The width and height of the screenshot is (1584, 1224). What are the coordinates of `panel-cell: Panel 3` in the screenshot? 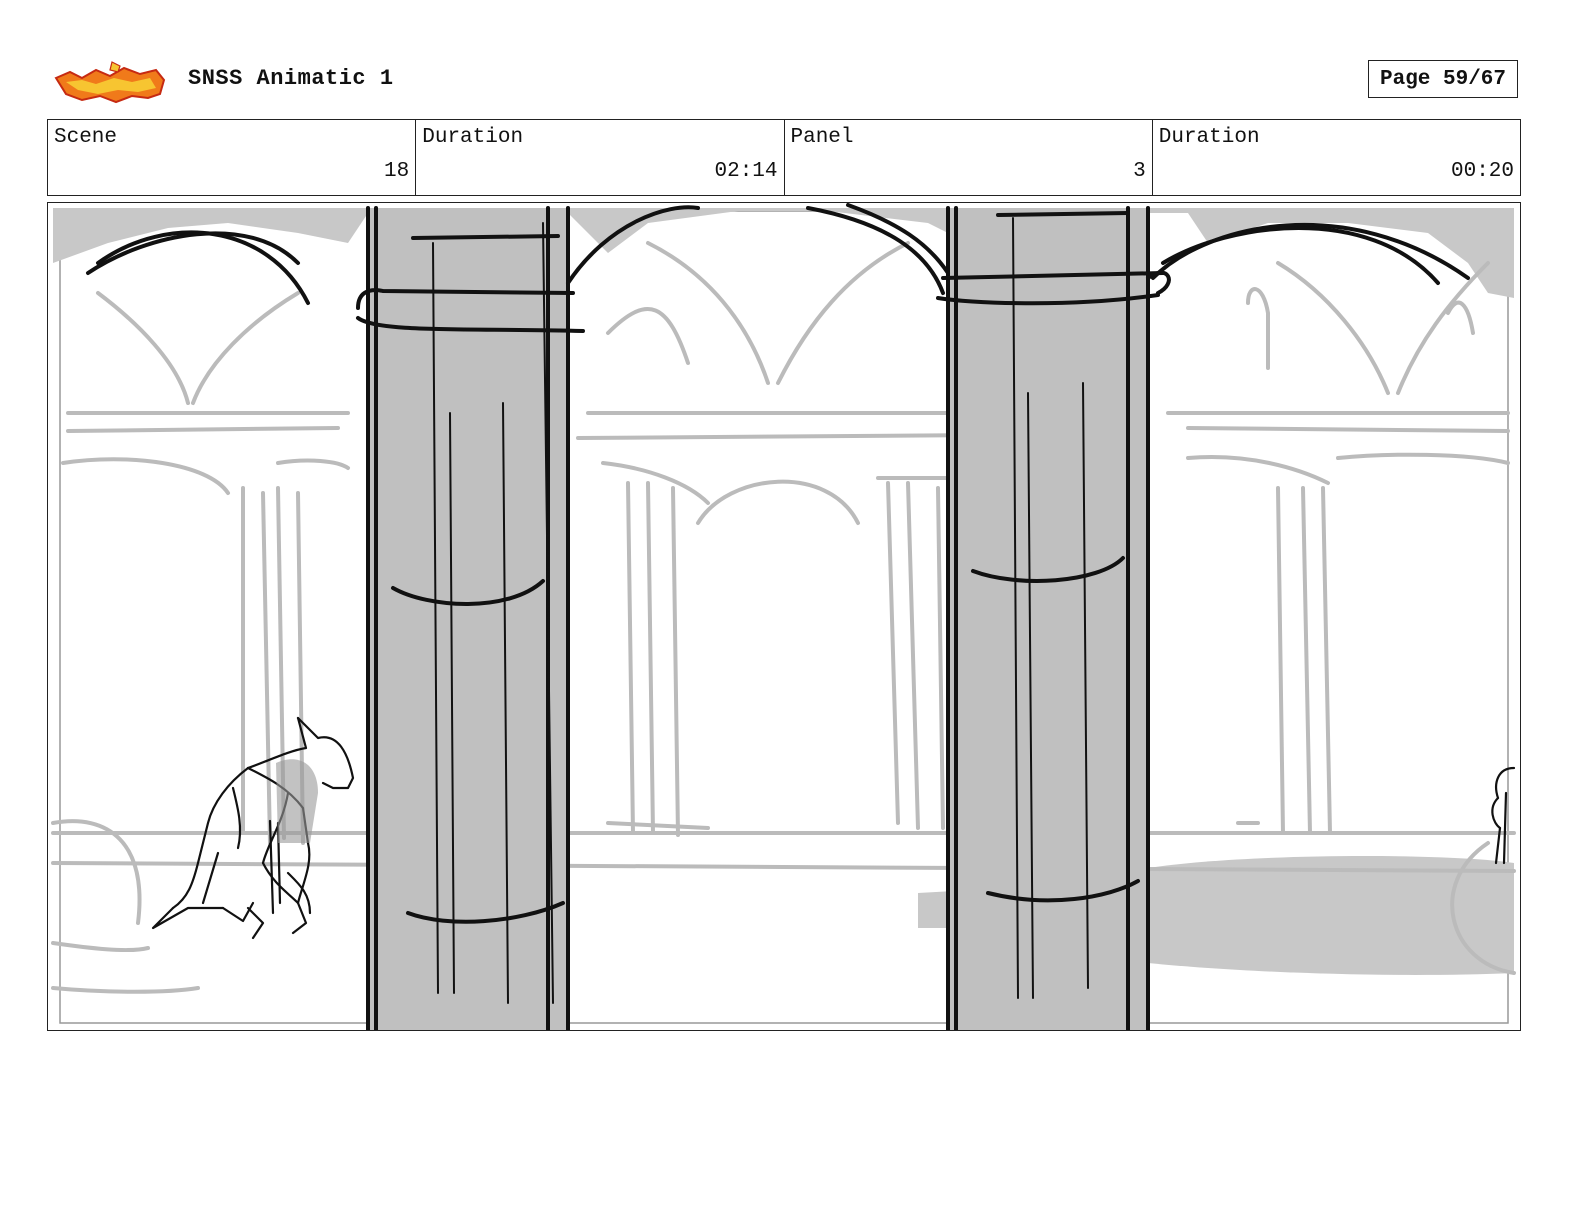 It's located at (969, 157).